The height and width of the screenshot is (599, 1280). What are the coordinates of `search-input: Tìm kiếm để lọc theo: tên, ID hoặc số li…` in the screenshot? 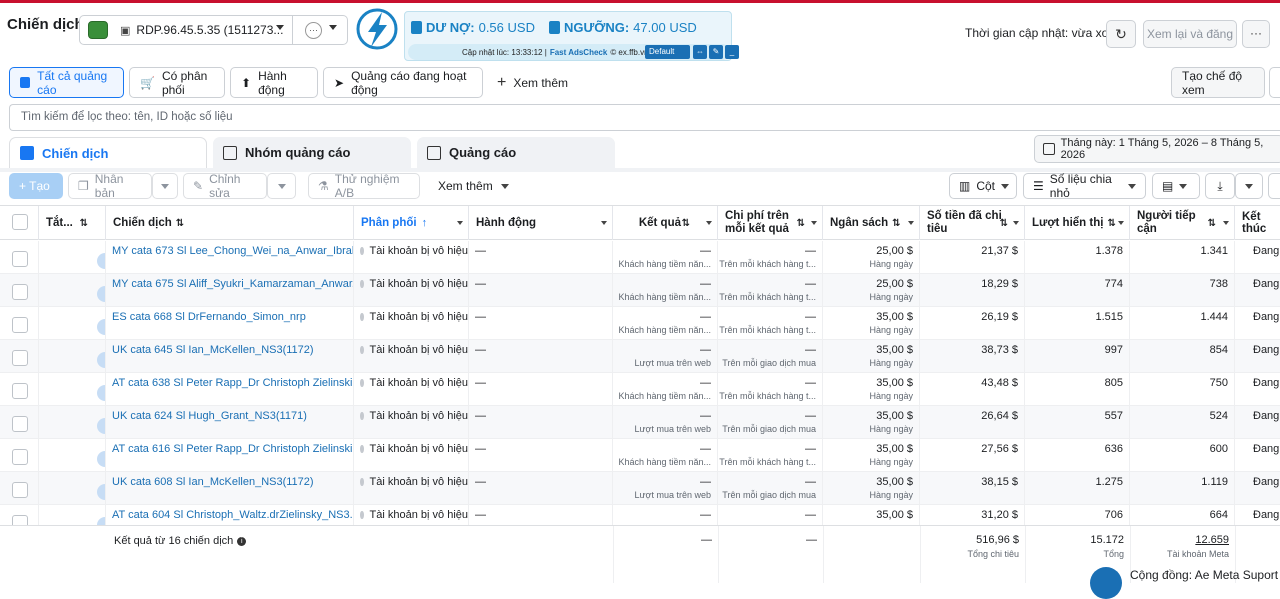 It's located at (644, 117).